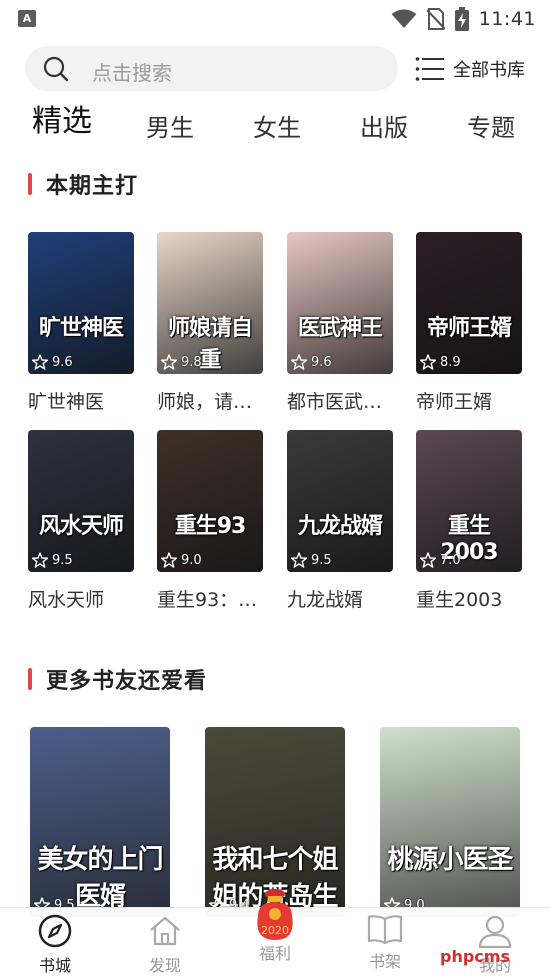  I want to click on nav-discover: 发现, so click(165, 945).